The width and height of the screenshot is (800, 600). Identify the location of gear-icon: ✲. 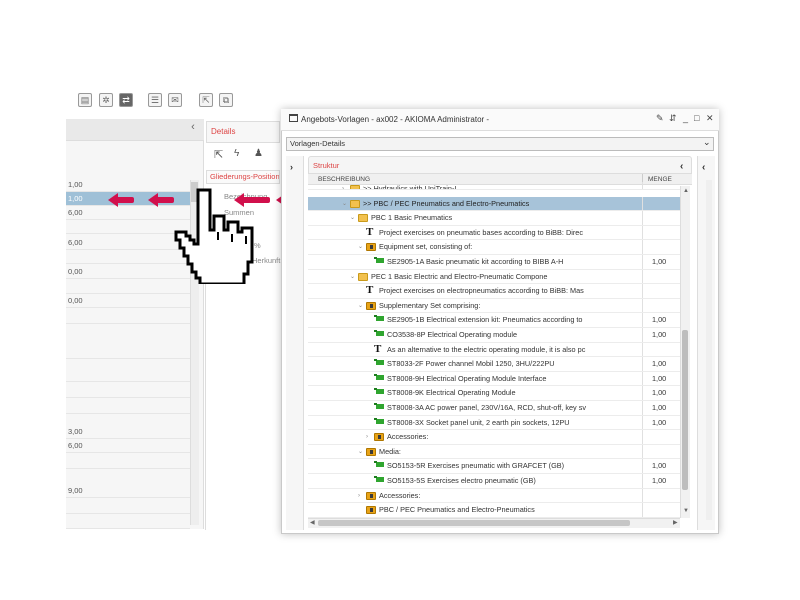
(106, 100).